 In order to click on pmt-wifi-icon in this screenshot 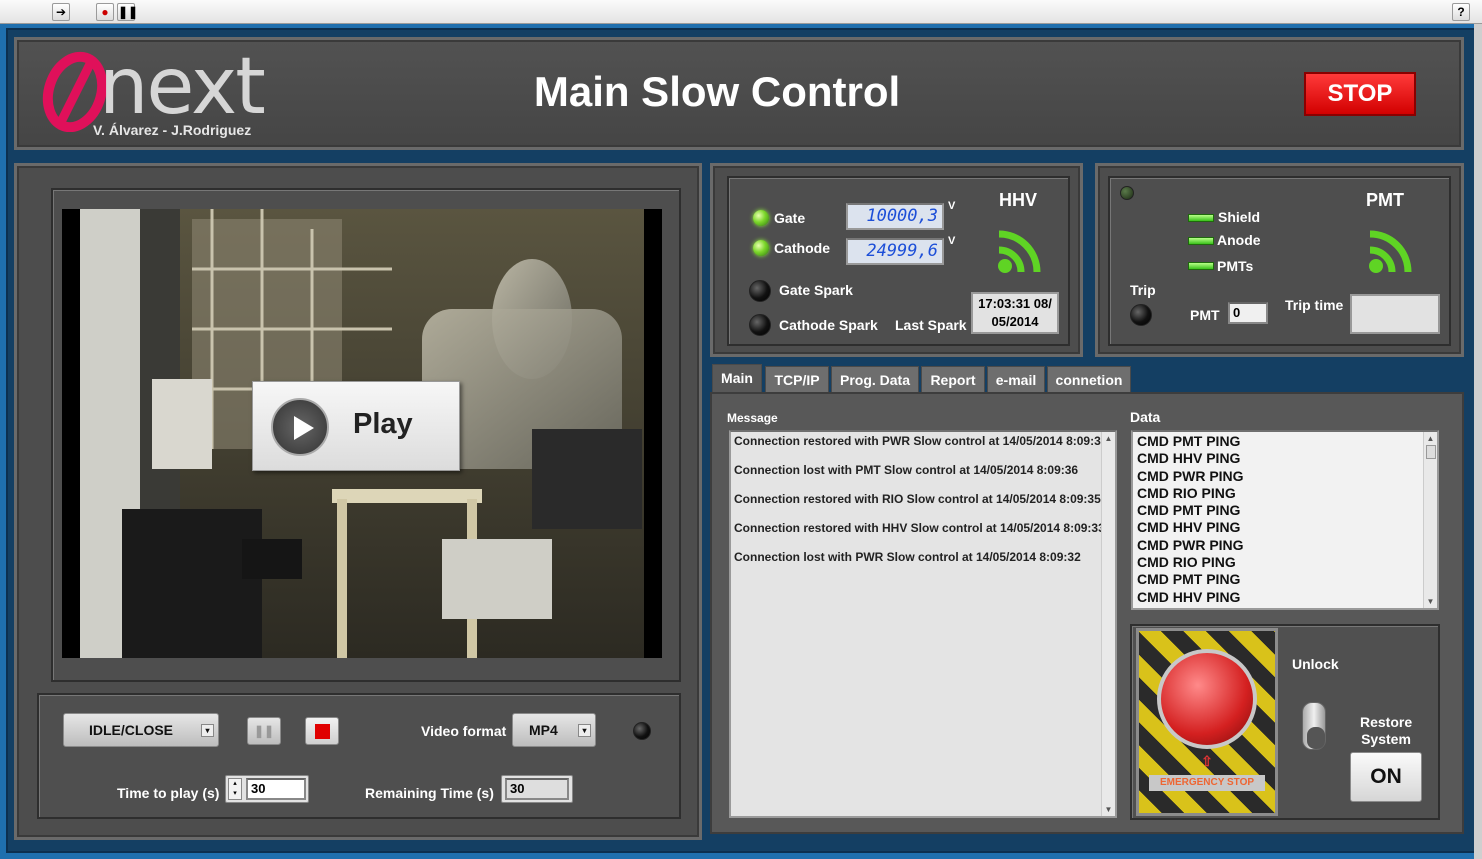, I will do `click(1392, 248)`.